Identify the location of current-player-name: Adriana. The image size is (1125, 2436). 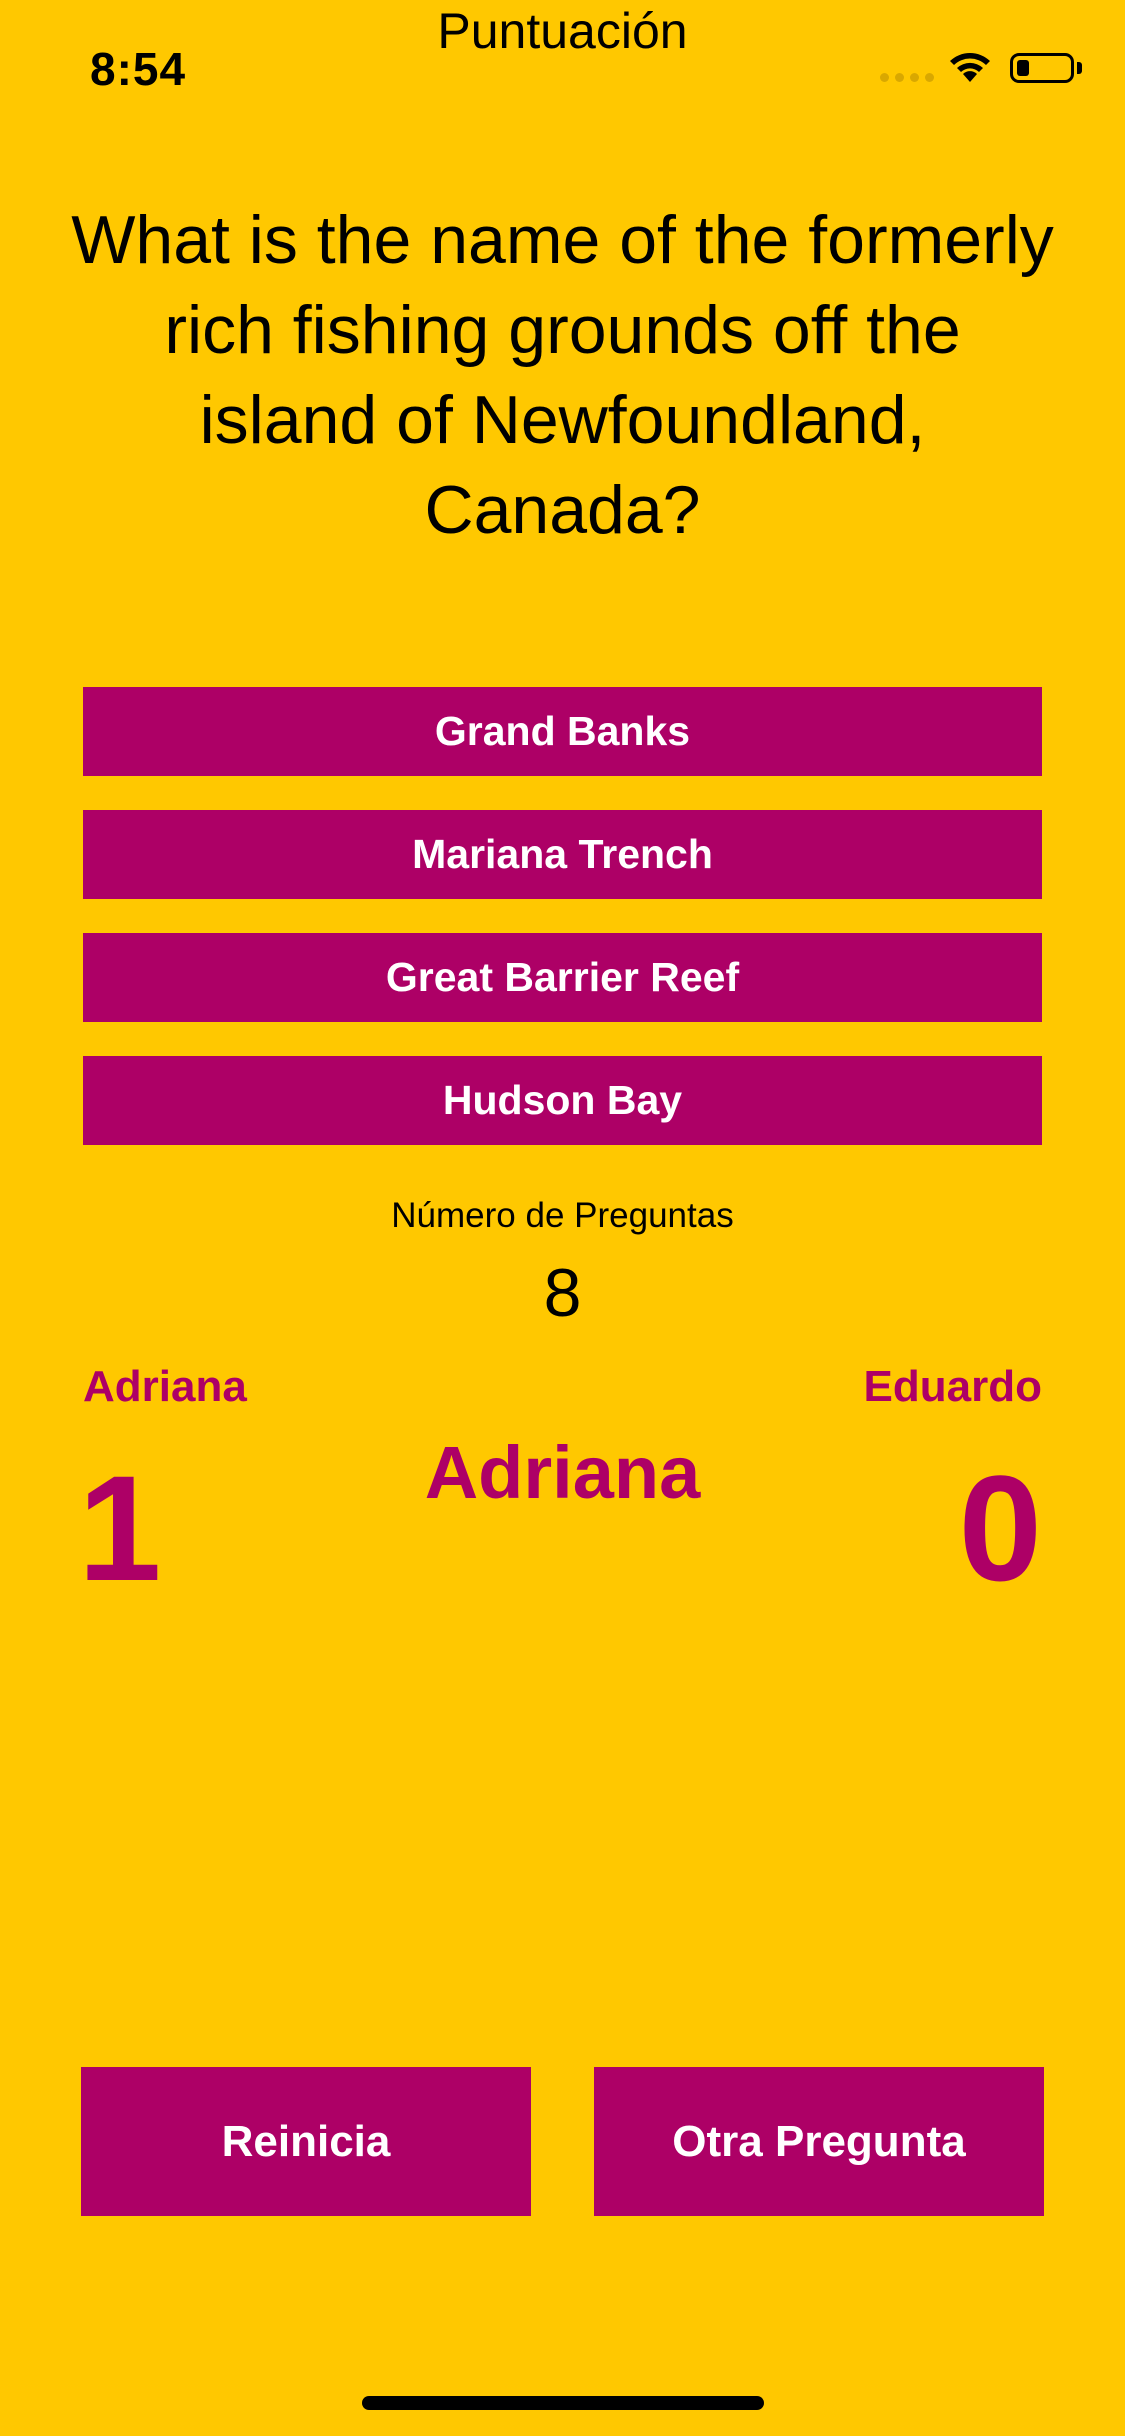
(562, 1472).